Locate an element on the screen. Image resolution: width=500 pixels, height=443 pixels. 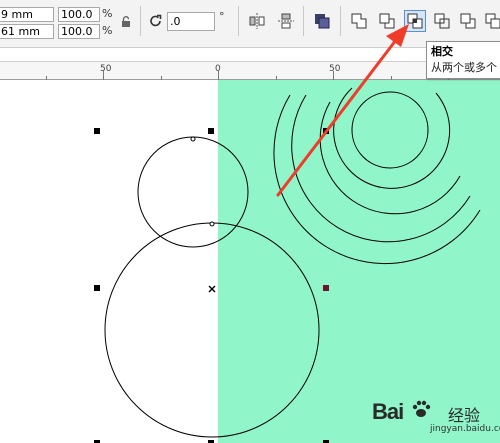
lock-ratio-icon is located at coordinates (128, 23).